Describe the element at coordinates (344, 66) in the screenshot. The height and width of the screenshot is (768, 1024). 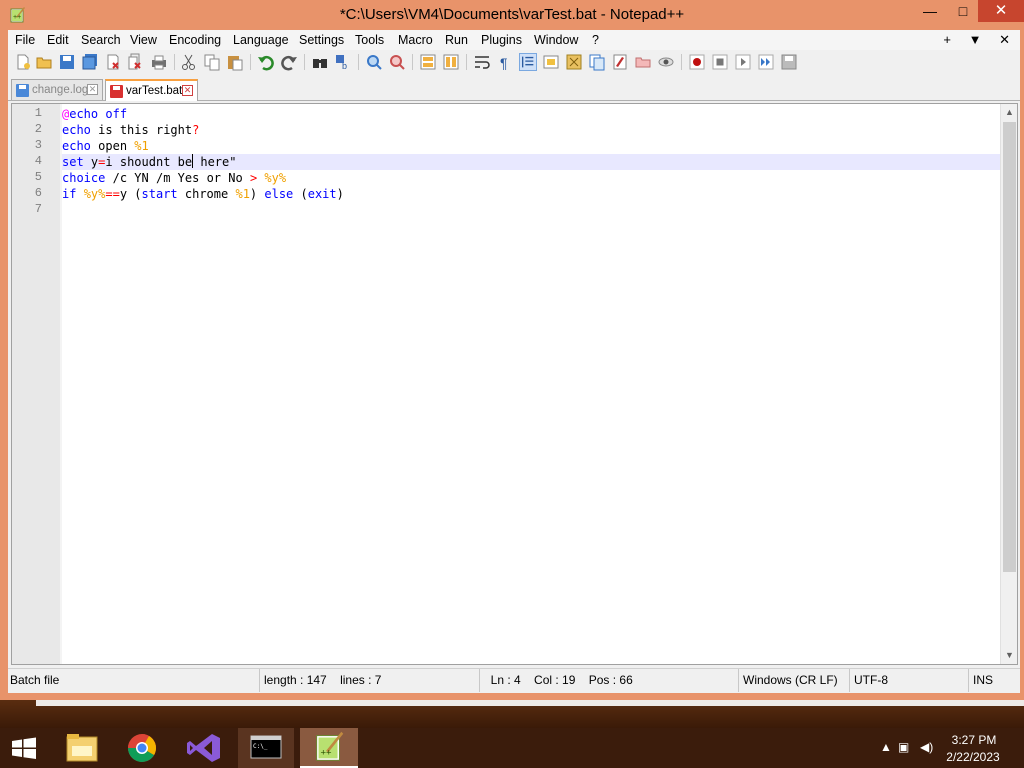
I see `svg-text: b` at that location.